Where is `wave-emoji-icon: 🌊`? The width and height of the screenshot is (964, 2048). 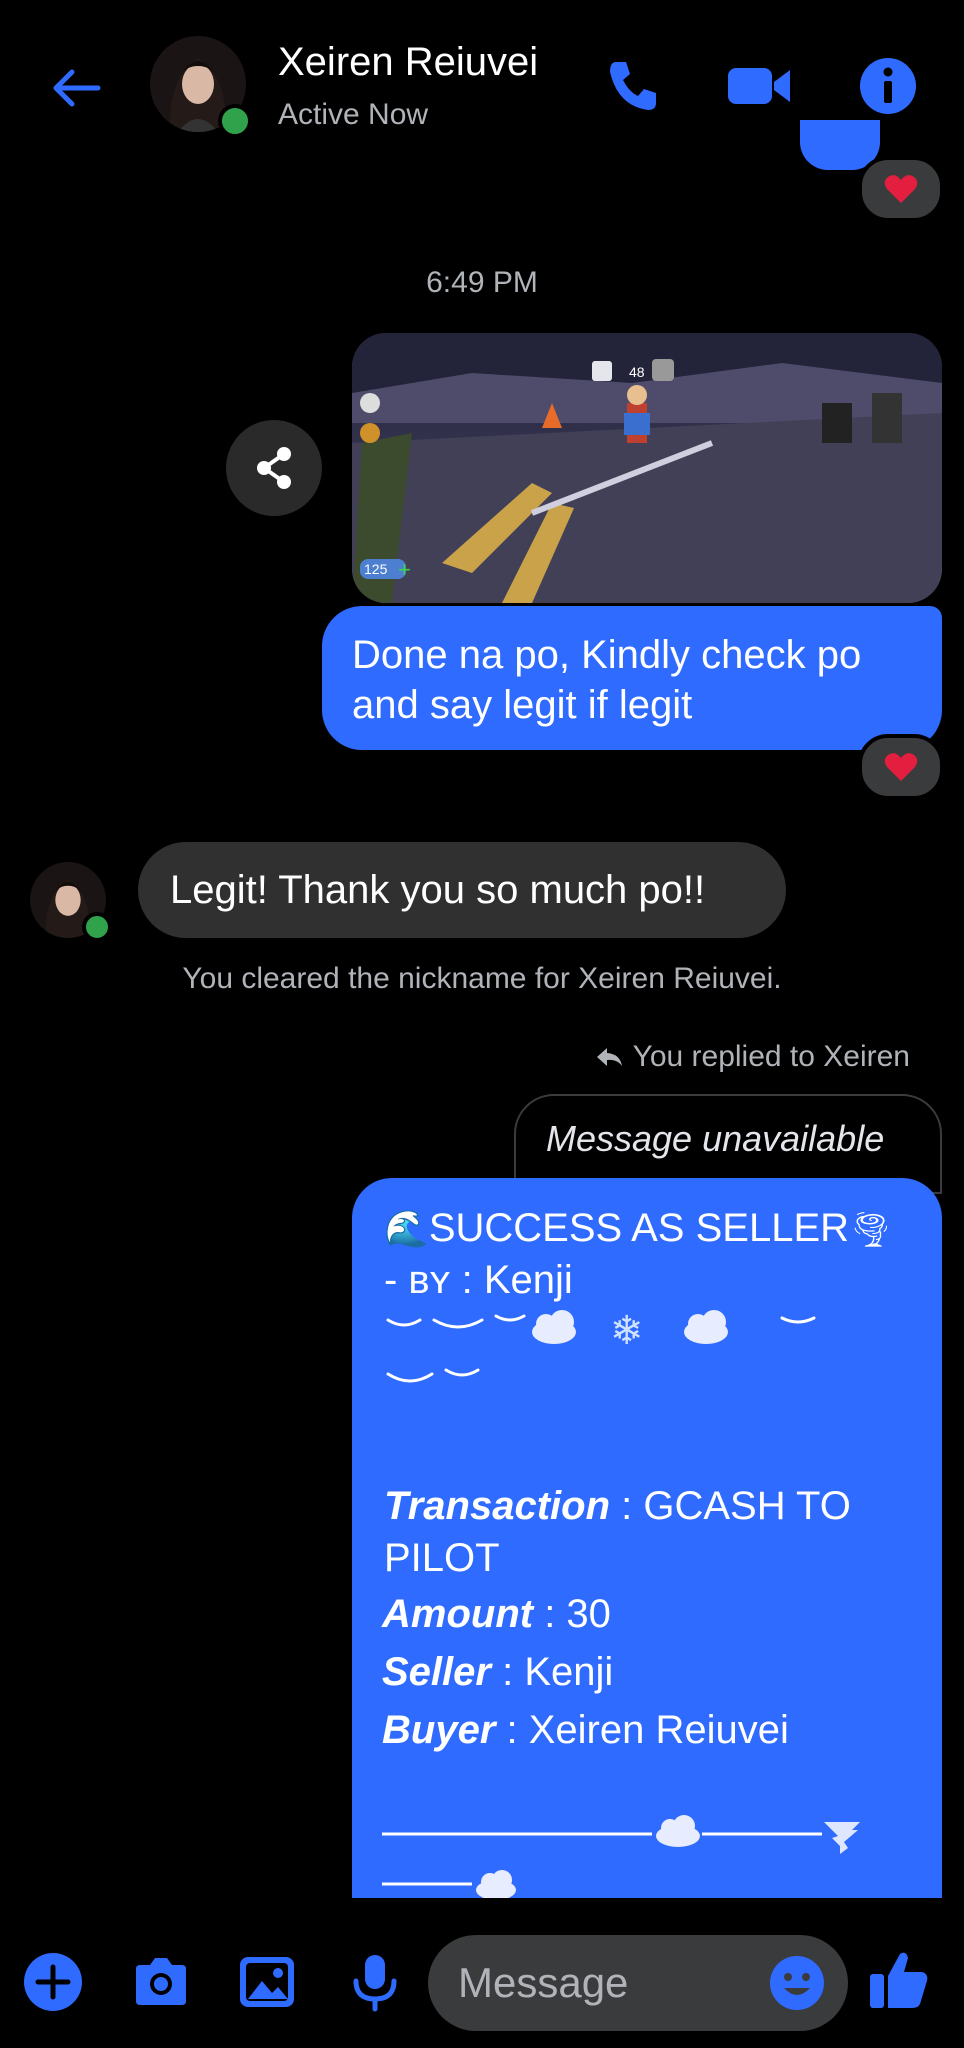 wave-emoji-icon: 🌊 is located at coordinates (406, 1228).